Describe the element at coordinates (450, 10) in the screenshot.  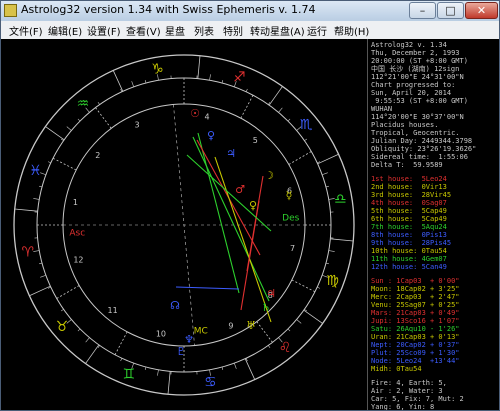
I see `maximize-button: □` at that location.